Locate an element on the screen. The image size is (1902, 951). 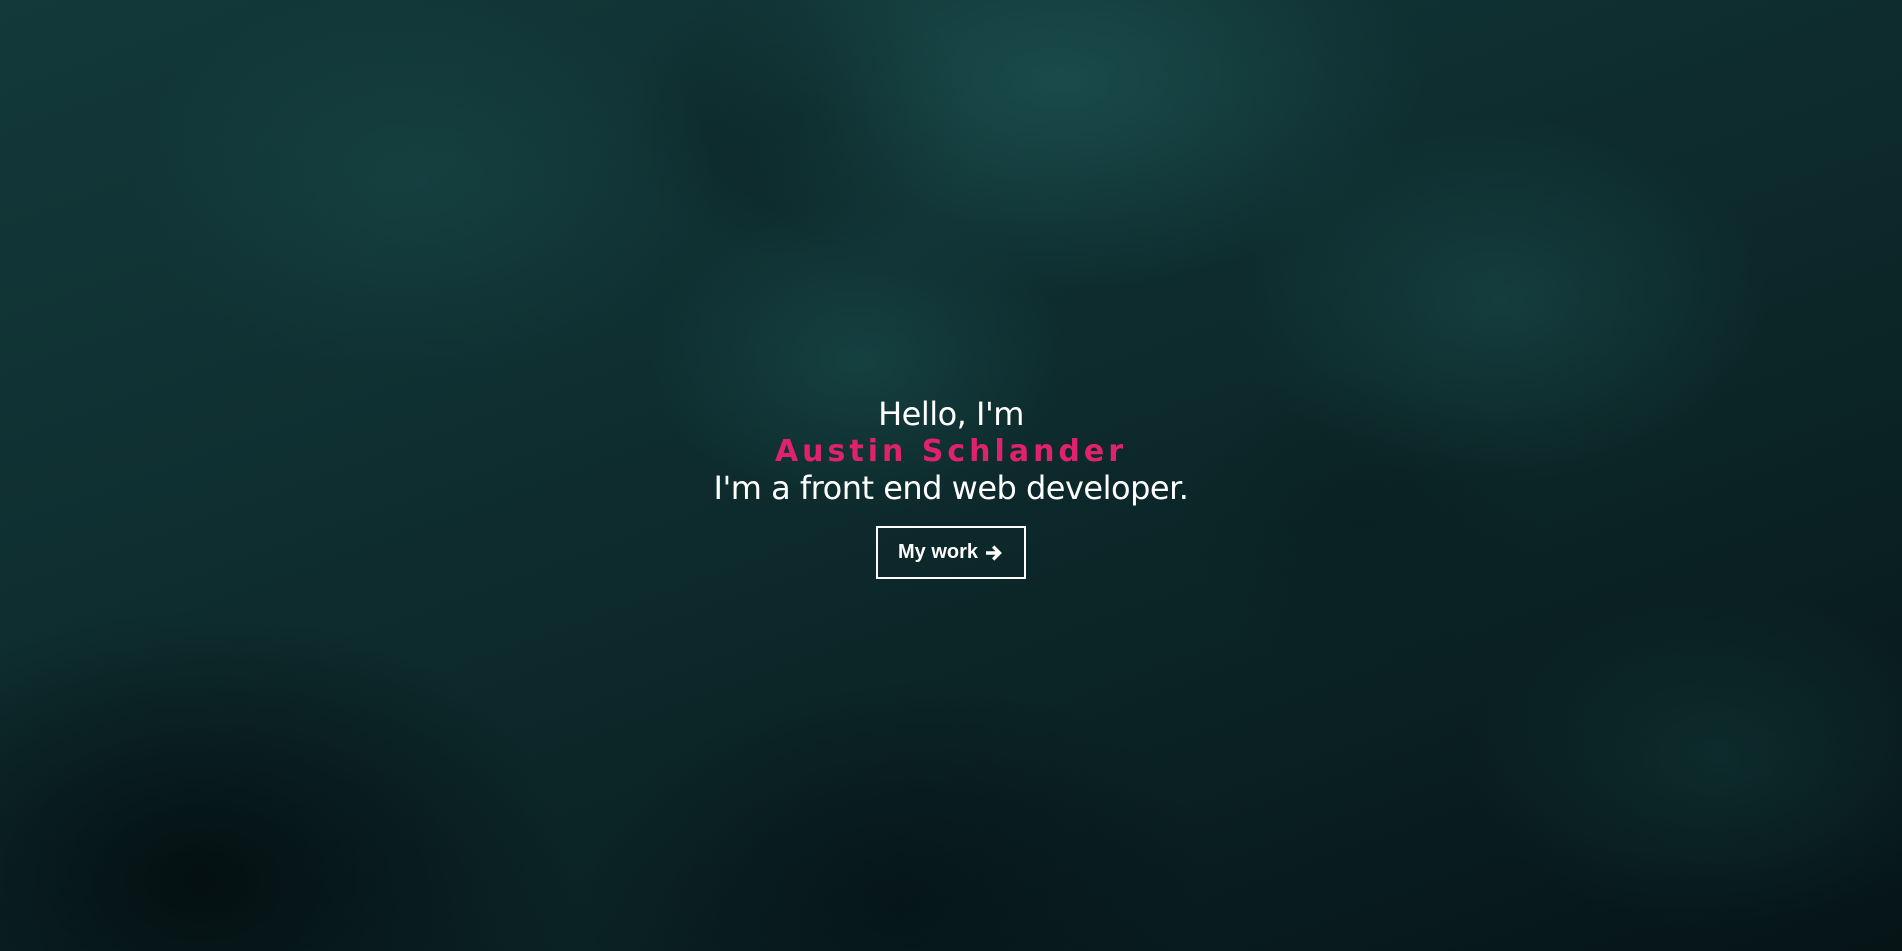
hero-tagline: I'm a front end web developer. is located at coordinates (951, 488).